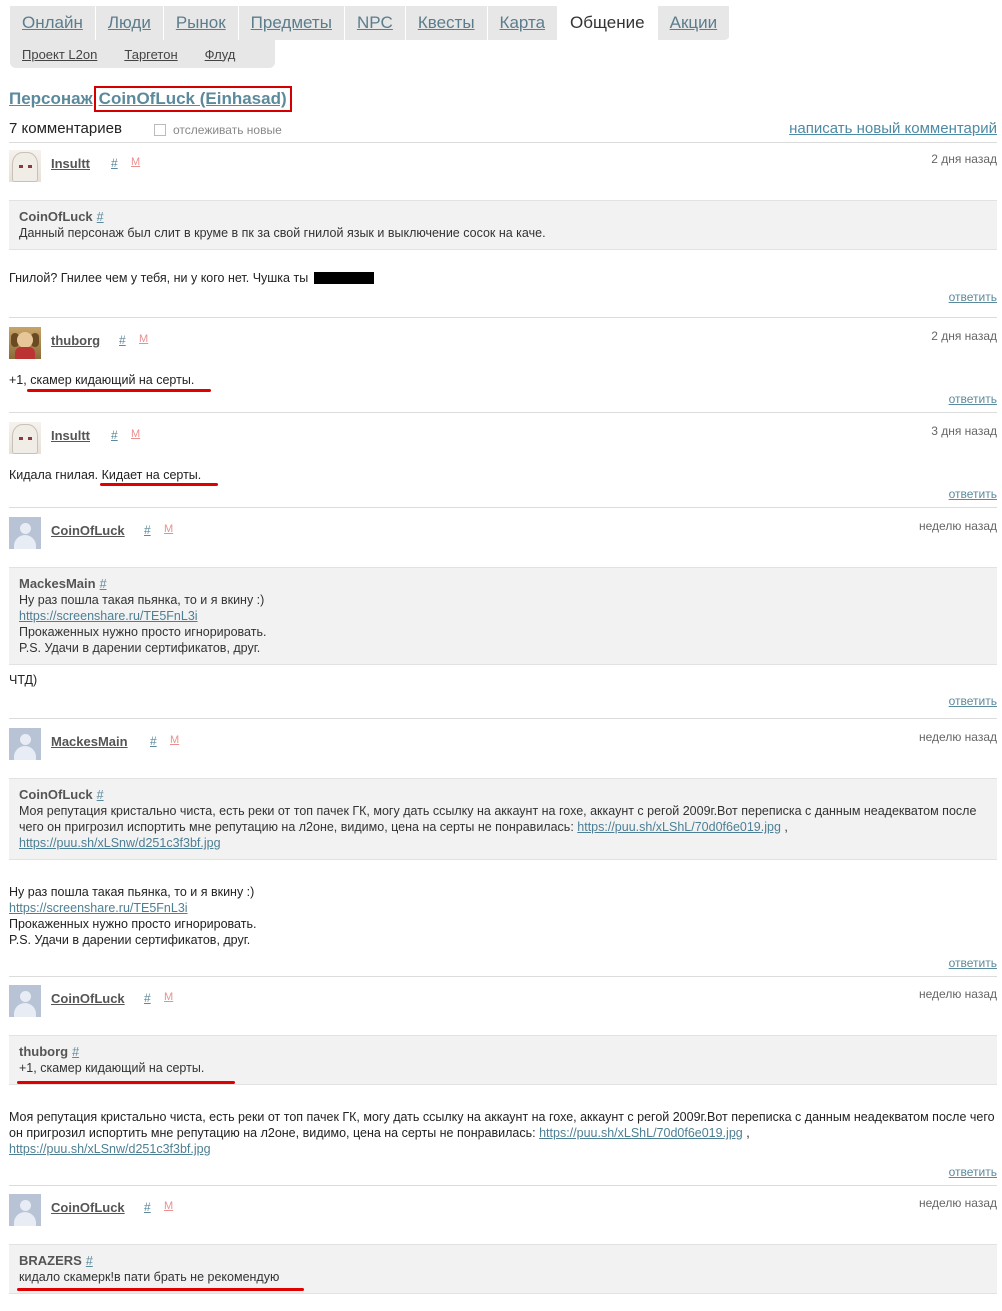 This screenshot has width=1002, height=1311. I want to click on comment-link: https://puu.sh/xLSnw/d251c3f3bf.jpg, so click(110, 1149).